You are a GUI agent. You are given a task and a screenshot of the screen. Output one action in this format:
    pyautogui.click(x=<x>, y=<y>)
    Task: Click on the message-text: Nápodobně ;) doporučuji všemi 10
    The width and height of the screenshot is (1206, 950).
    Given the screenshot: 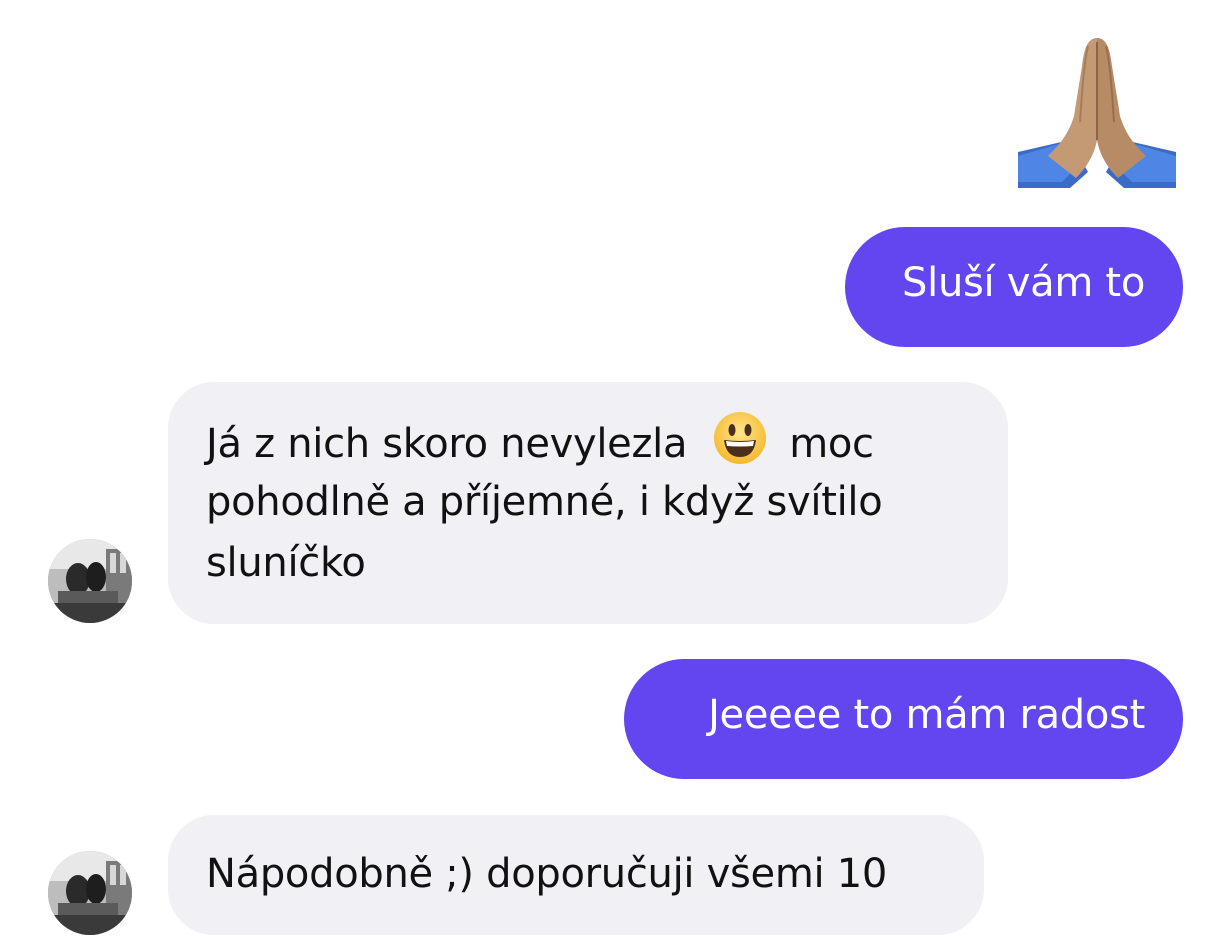 What is the action you would take?
    pyautogui.click(x=547, y=874)
    